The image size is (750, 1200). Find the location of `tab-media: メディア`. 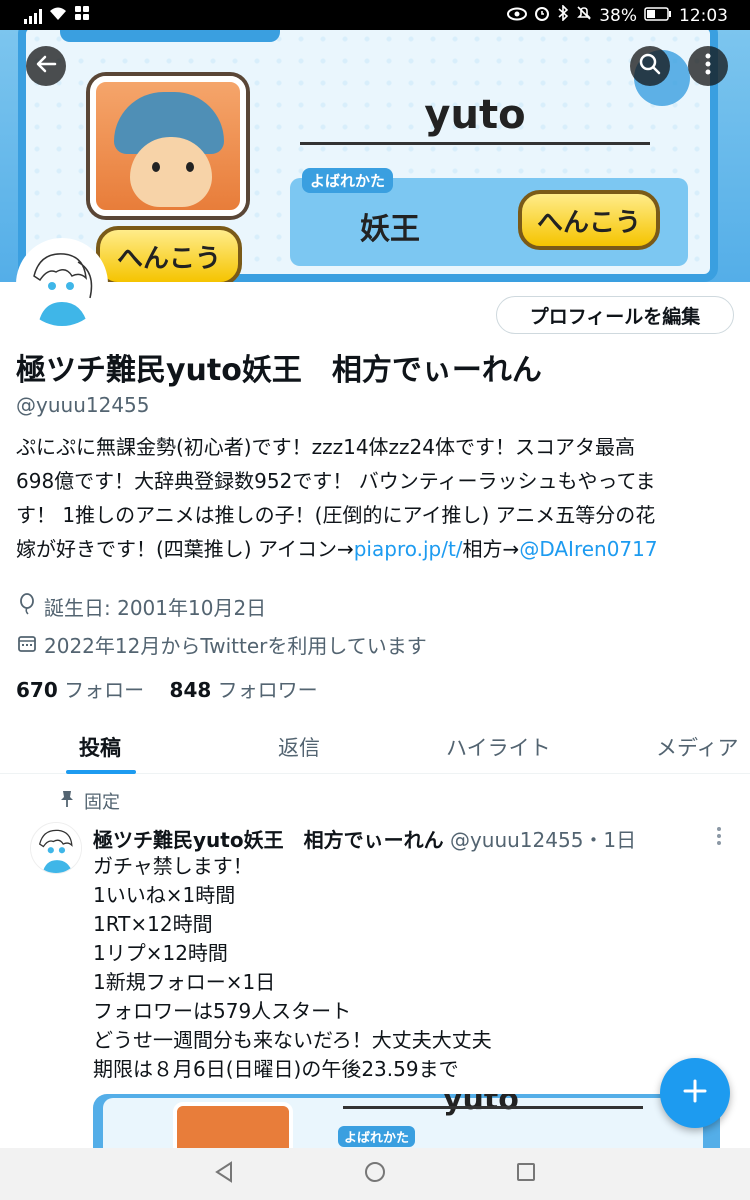

tab-media: メディア is located at coordinates (697, 747).